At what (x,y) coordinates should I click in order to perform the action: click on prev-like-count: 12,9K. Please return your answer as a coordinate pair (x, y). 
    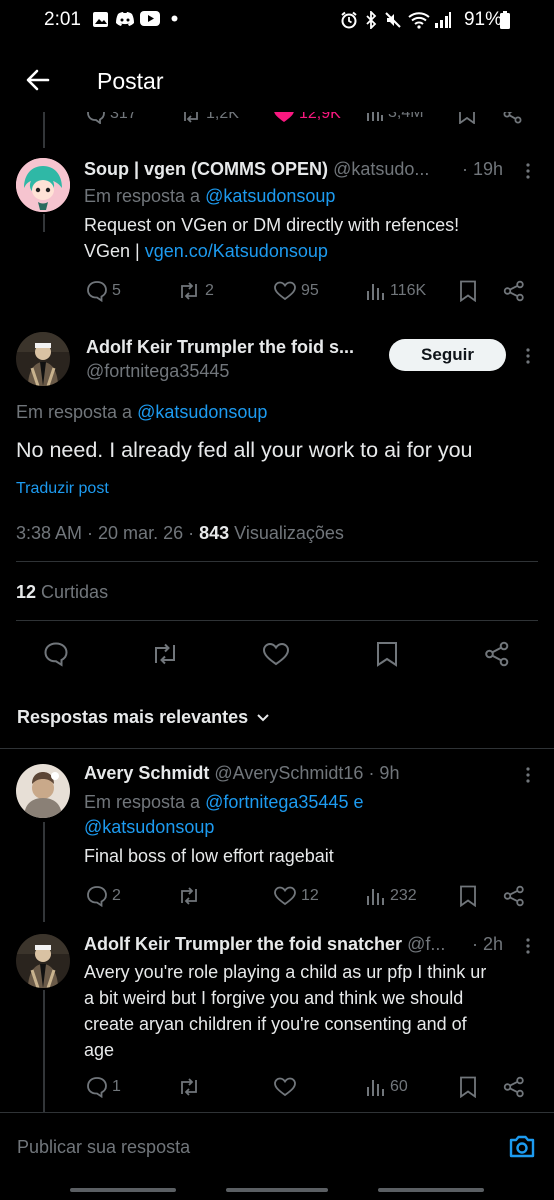
    Looking at the image, I should click on (320, 117).